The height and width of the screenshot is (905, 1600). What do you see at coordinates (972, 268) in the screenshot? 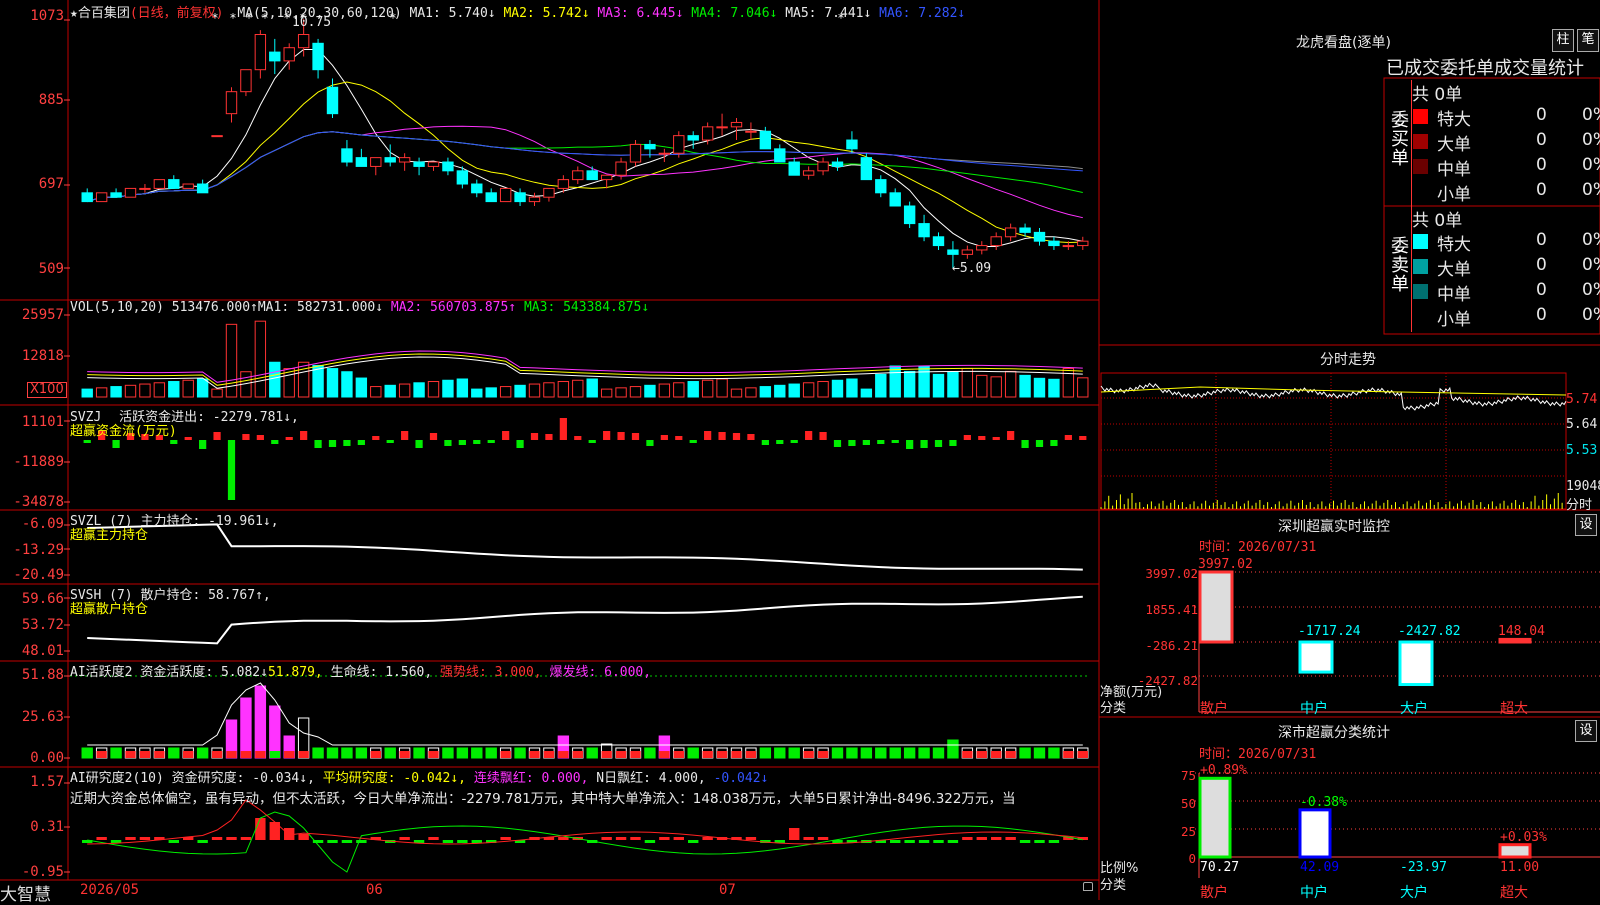
I see `low-price-note: ←5.09` at bounding box center [972, 268].